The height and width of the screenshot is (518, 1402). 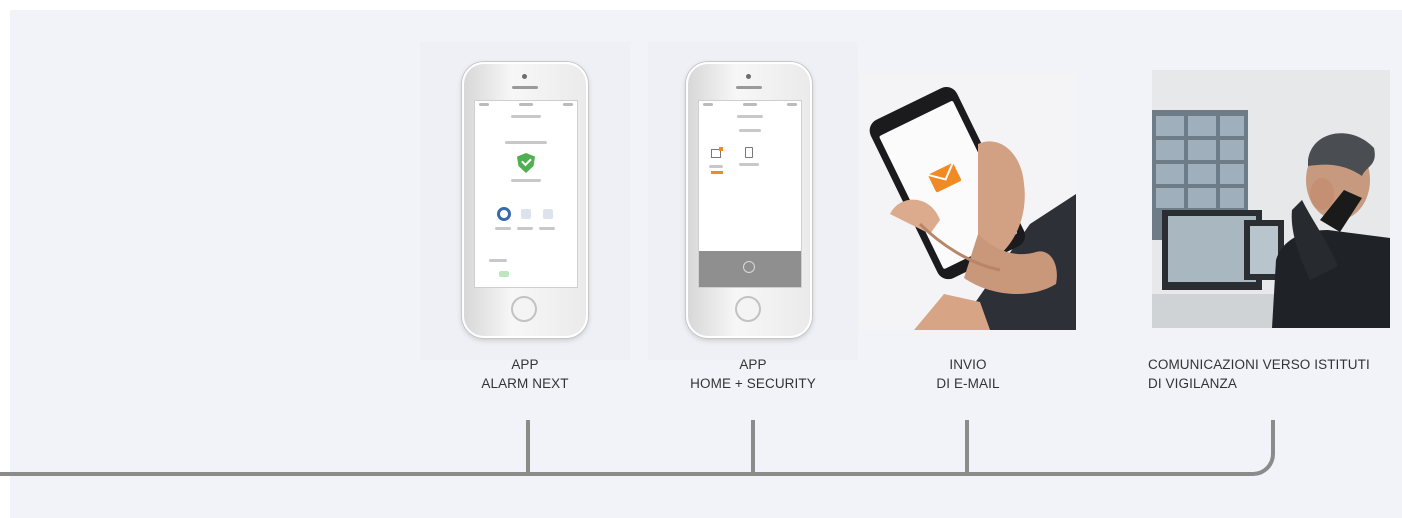 What do you see at coordinates (967, 447) in the screenshot?
I see `connector-email` at bounding box center [967, 447].